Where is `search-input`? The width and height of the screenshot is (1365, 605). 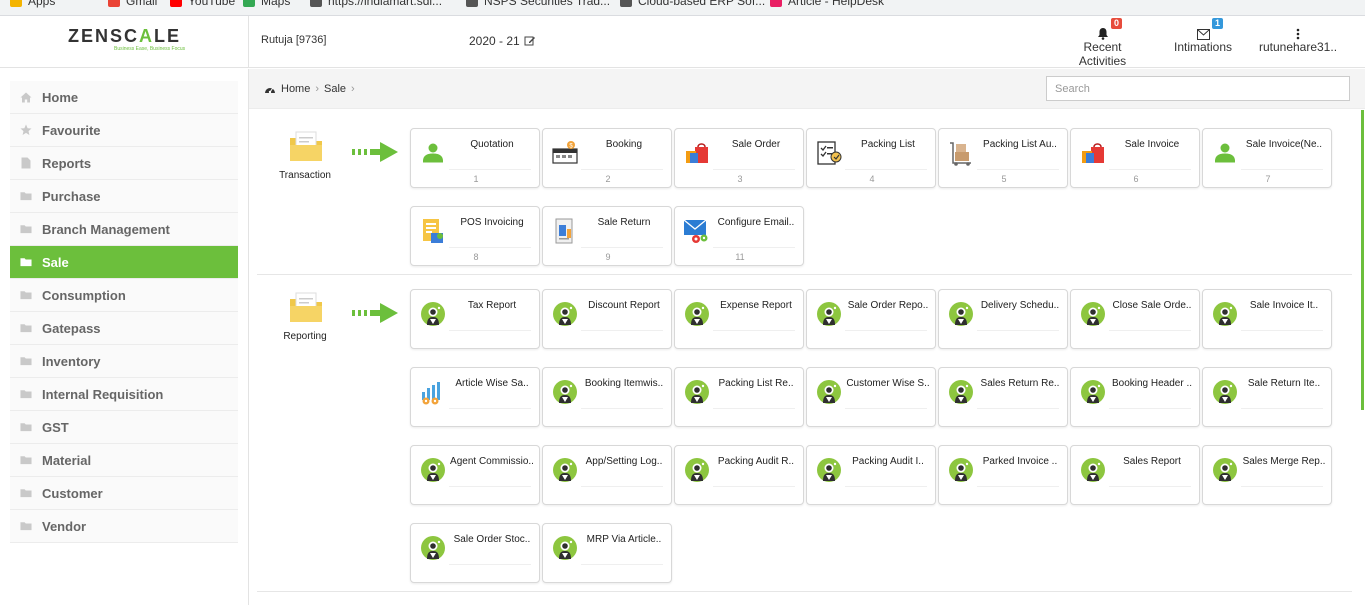
search-input is located at coordinates (1198, 88).